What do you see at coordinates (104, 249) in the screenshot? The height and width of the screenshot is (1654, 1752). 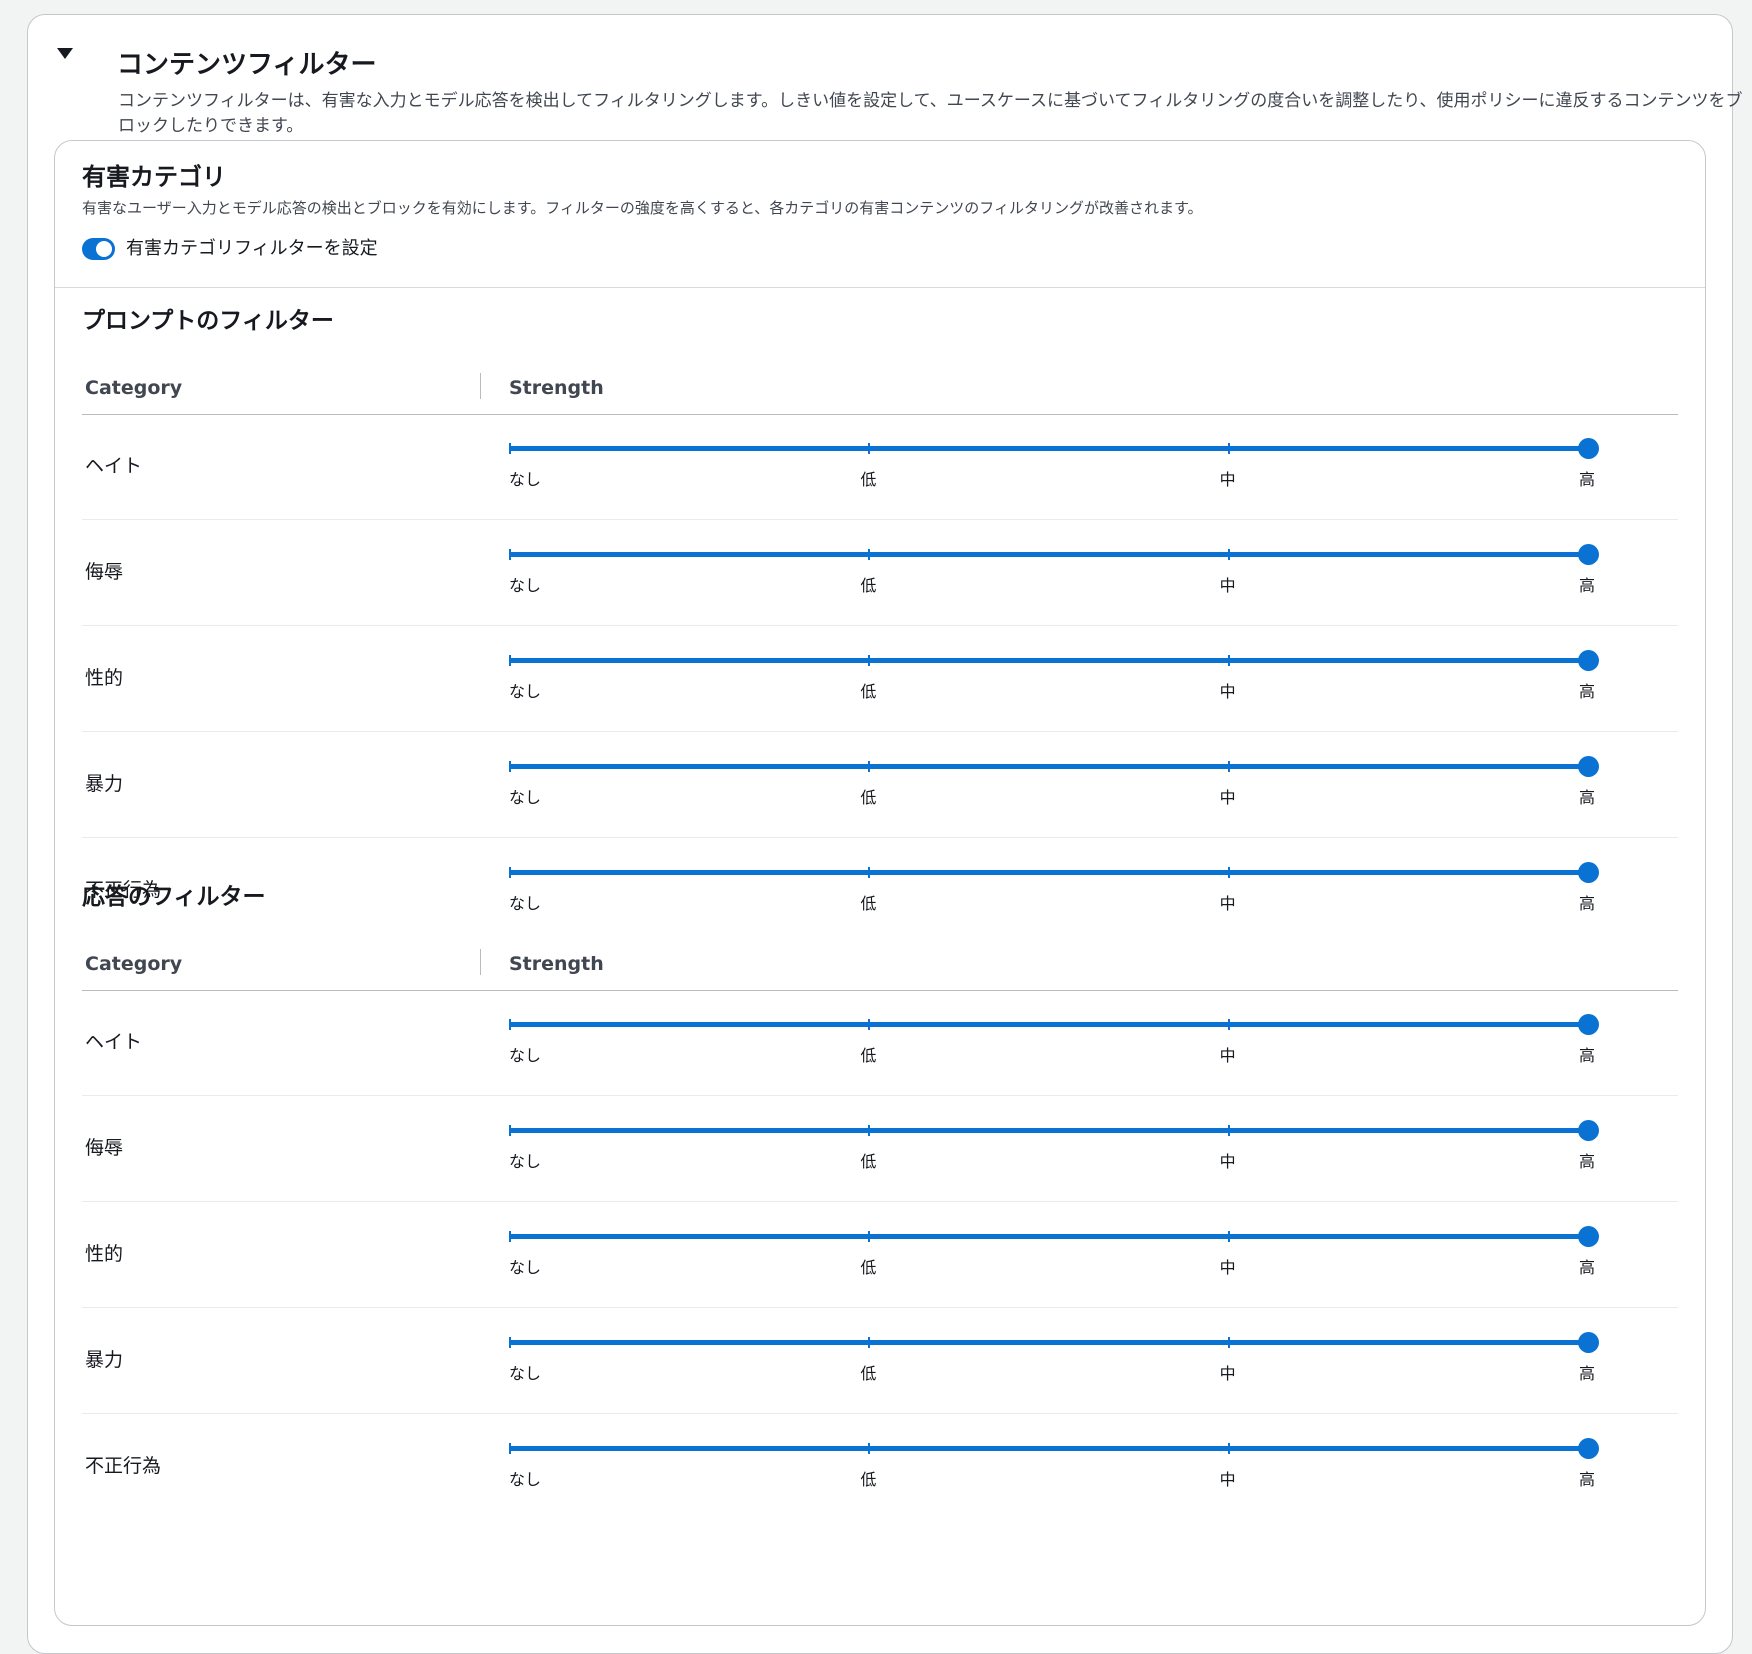 I see `toggle-knob` at bounding box center [104, 249].